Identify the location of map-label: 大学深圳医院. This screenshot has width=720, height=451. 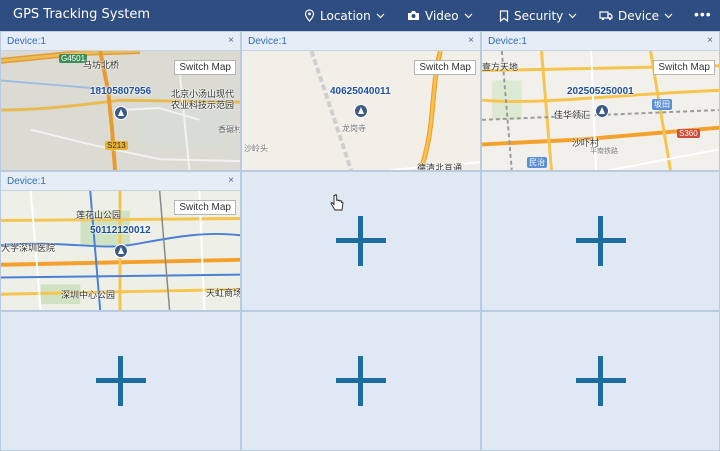
(28, 248).